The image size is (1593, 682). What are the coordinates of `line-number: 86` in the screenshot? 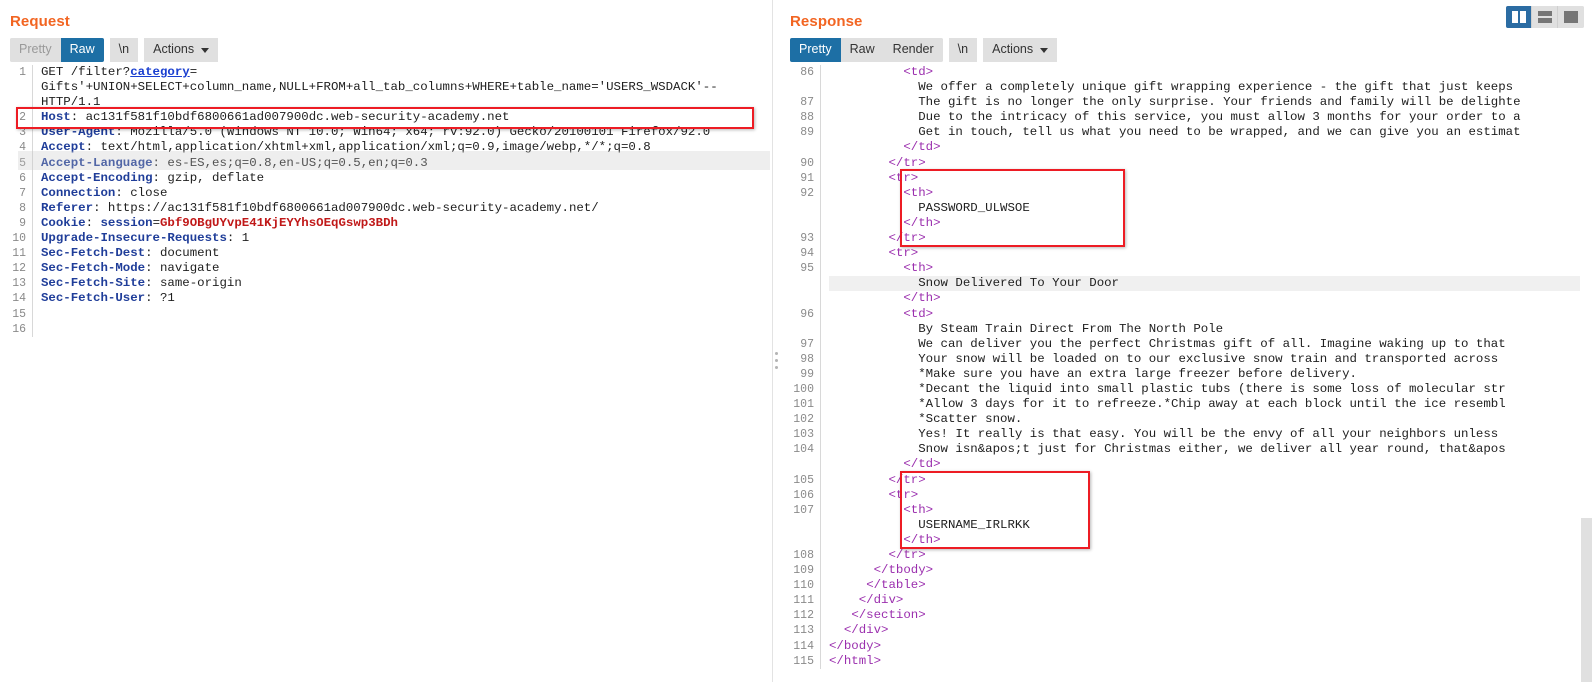 It's located at (807, 72).